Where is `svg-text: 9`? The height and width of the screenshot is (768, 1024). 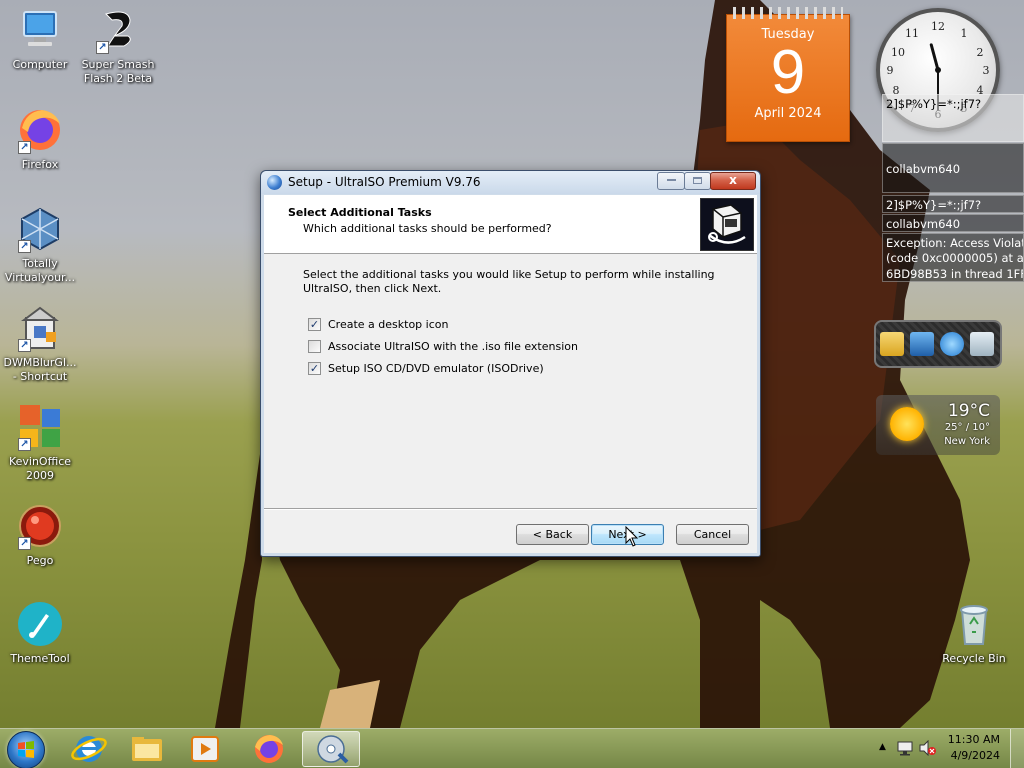 svg-text: 9 is located at coordinates (890, 70).